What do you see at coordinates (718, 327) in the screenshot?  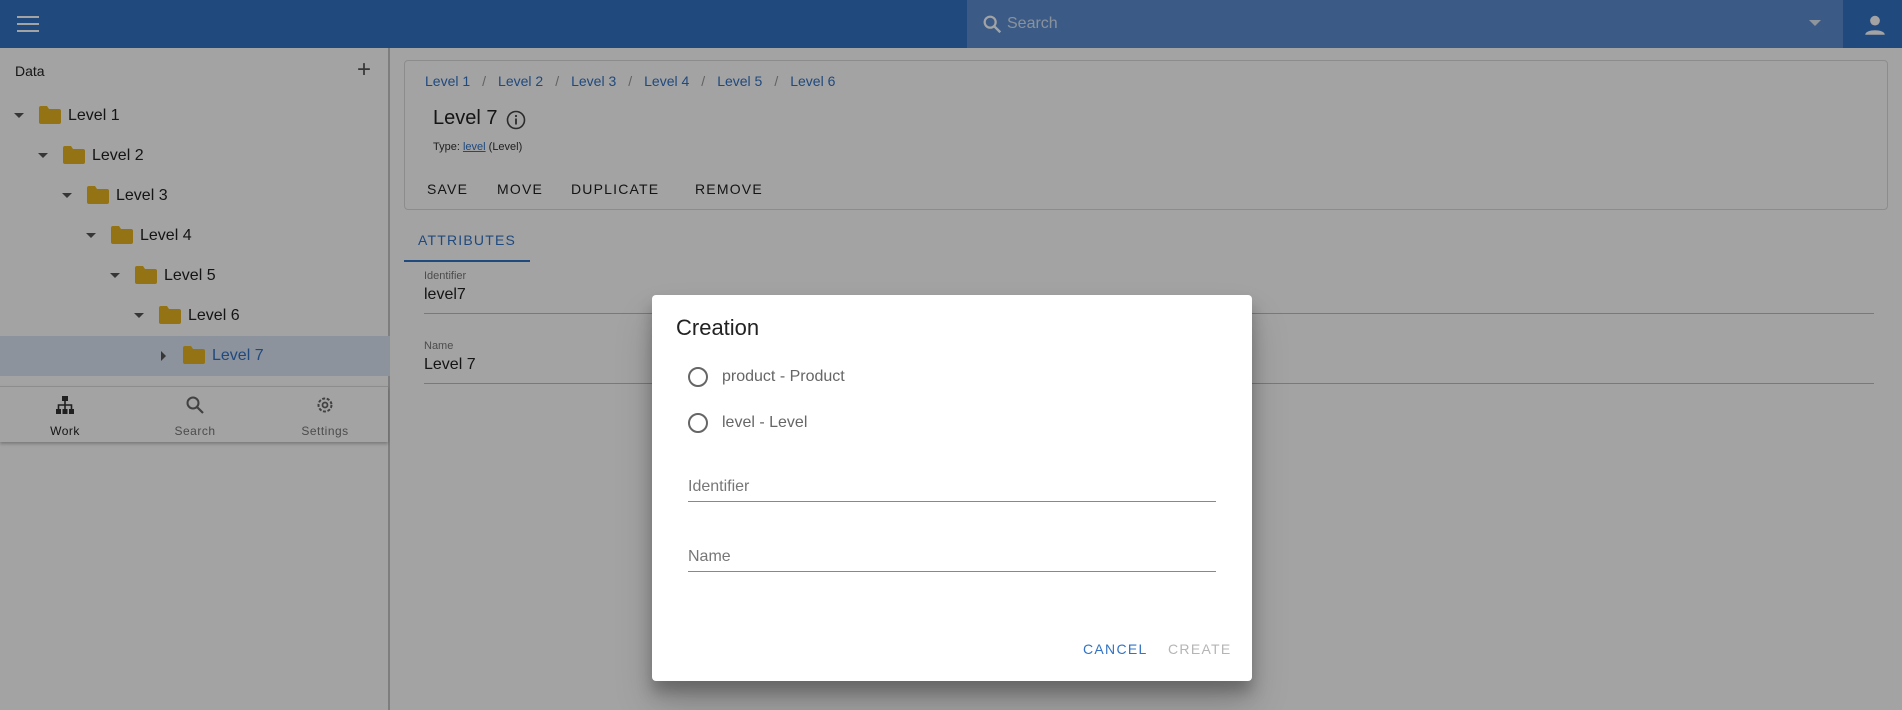 I see `dialog-title: Creation` at bounding box center [718, 327].